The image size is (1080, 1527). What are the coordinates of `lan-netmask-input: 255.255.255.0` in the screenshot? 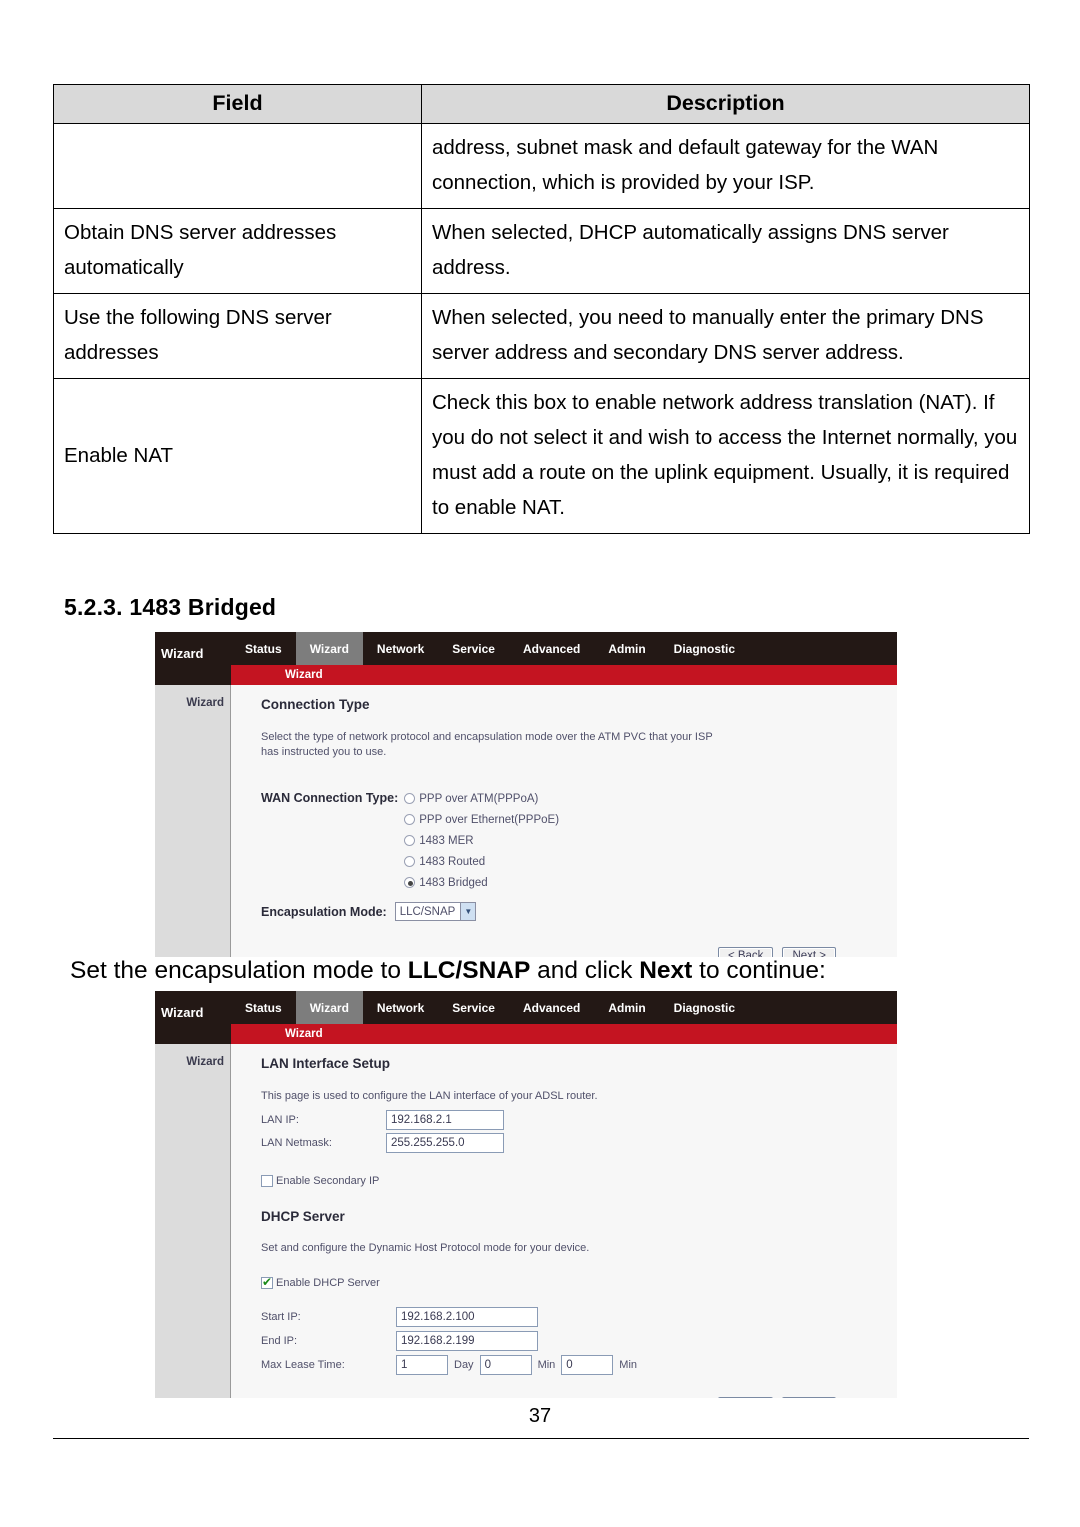 It's located at (445, 1143).